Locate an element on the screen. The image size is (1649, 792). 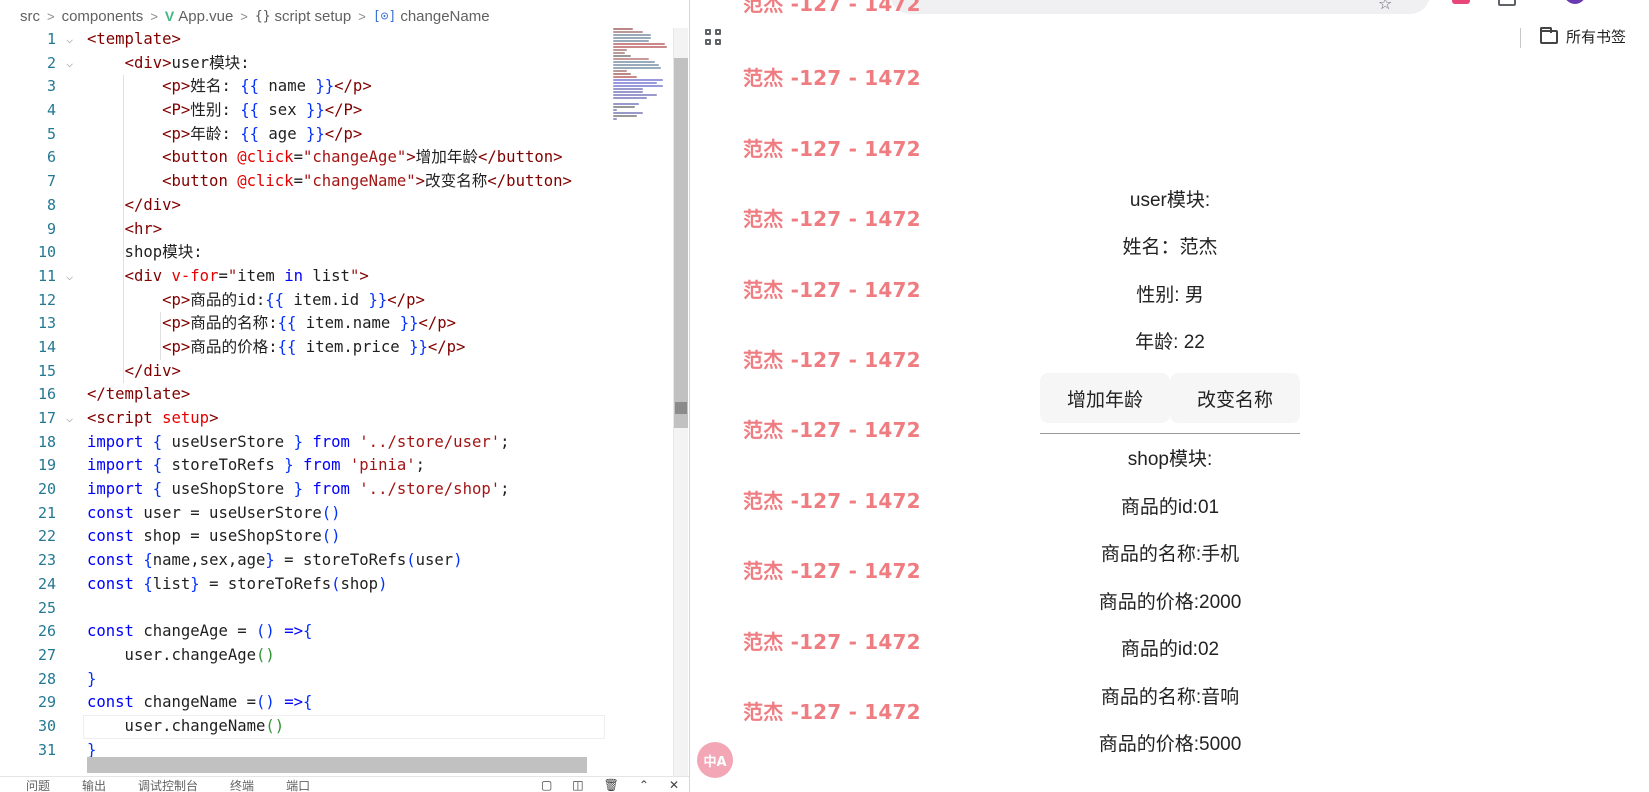
line-number: 28 is located at coordinates (40, 680).